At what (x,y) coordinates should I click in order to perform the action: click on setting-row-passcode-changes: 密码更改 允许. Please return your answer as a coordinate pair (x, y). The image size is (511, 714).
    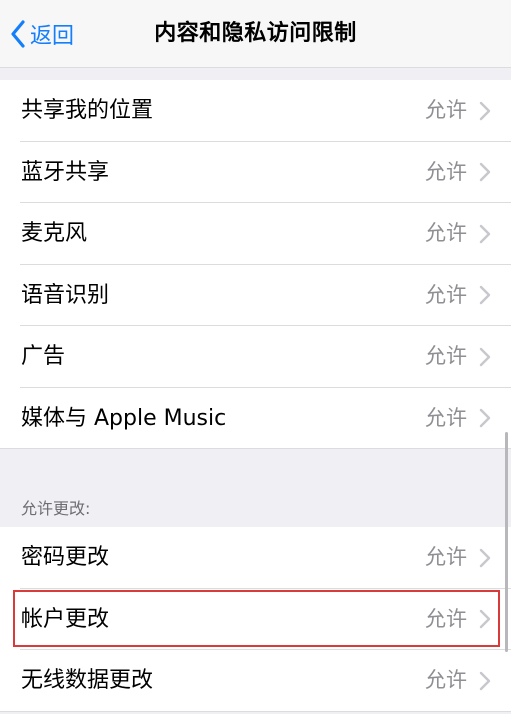
    Looking at the image, I should click on (255, 558).